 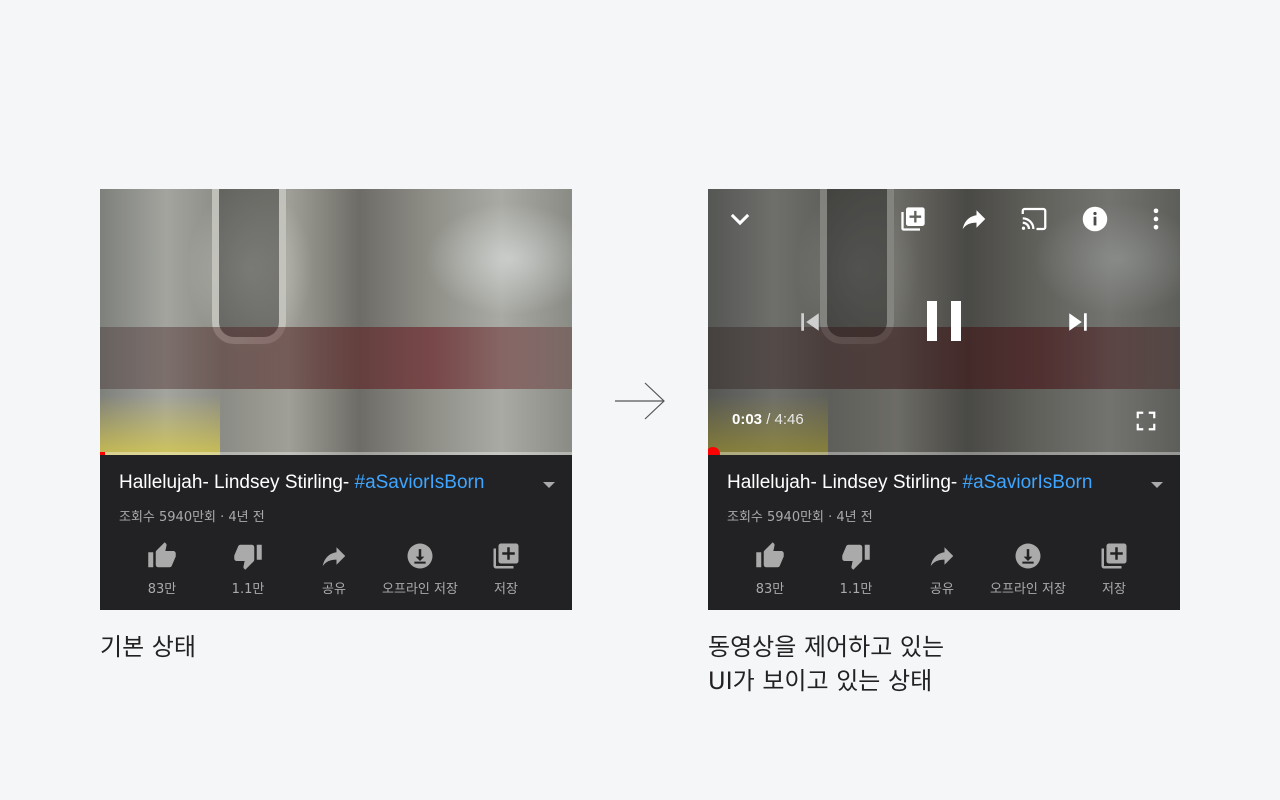 I want to click on caption-controls-state: 동영상을 제어하고 있는 UI가 보이고 있는 상태, so click(x=826, y=664).